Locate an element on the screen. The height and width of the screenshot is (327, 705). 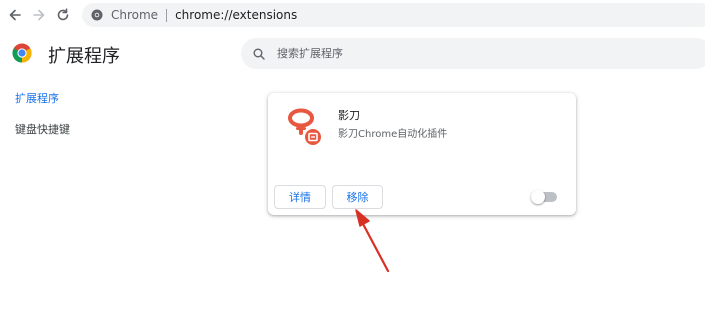
extension-enable-toggle is located at coordinates (544, 197).